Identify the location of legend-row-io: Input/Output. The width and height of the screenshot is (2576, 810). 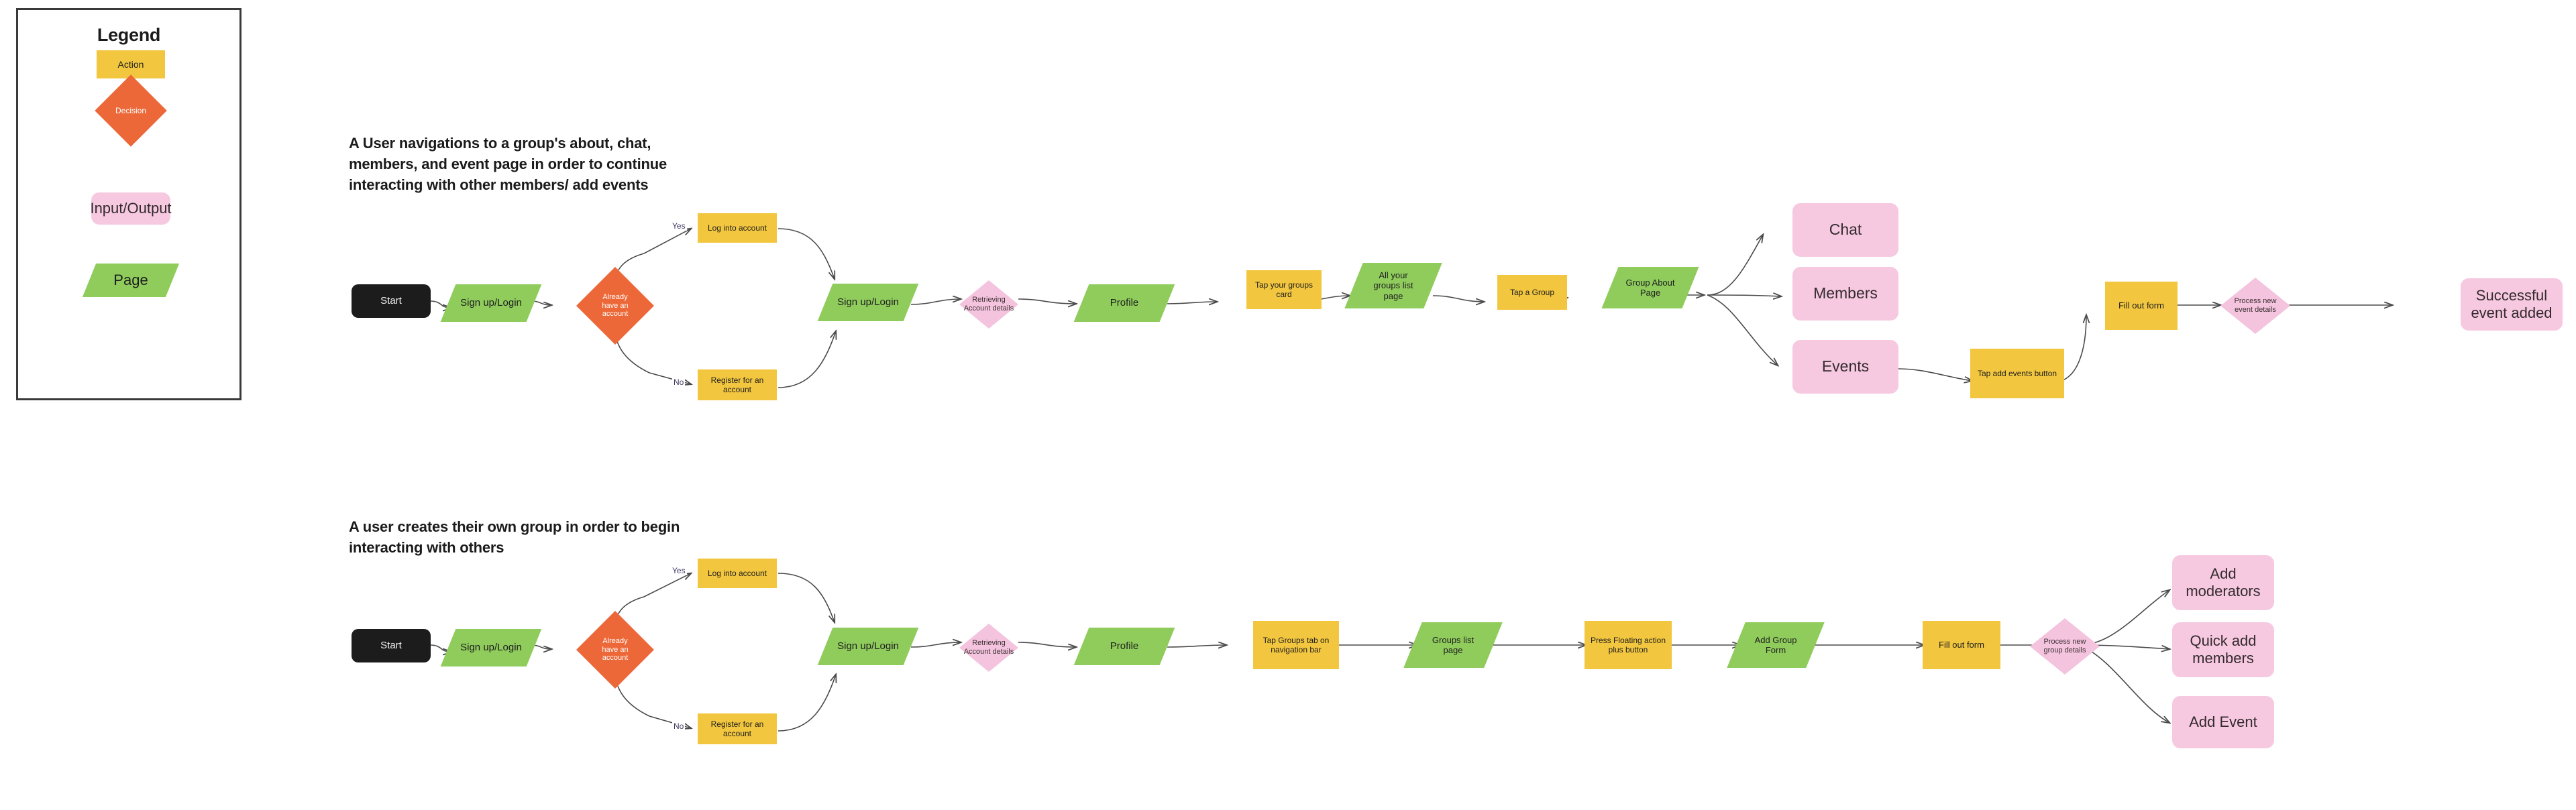
(131, 209).